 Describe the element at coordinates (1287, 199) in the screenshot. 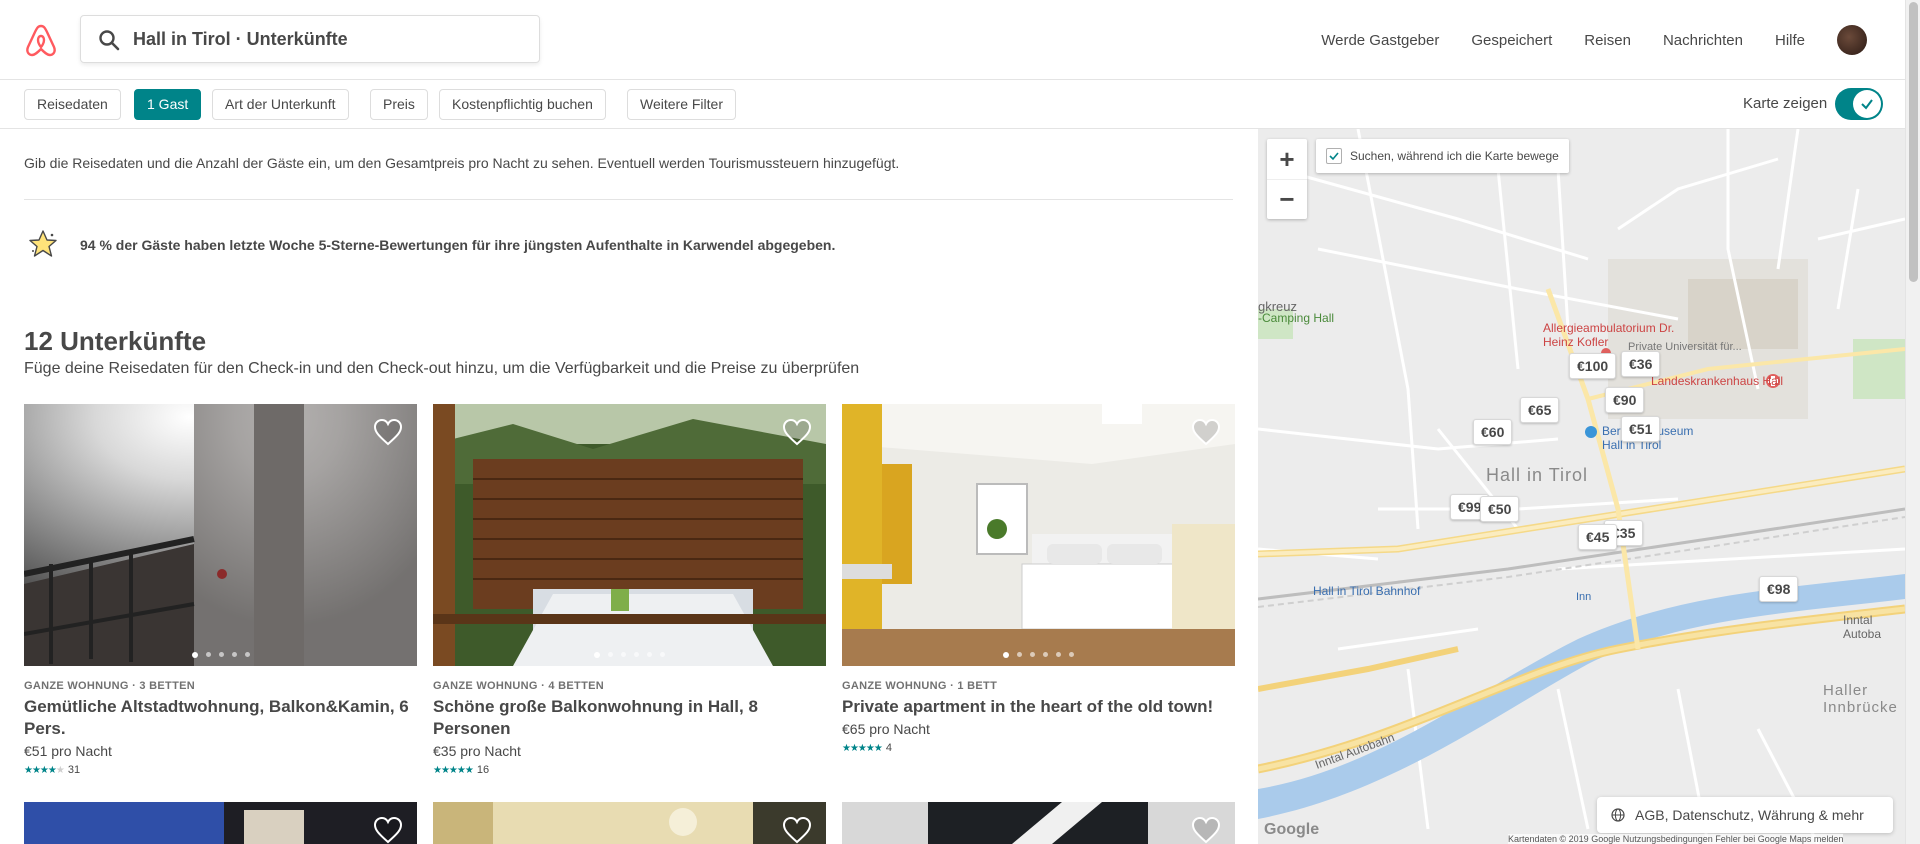

I see `zoom-out-button: −` at that location.